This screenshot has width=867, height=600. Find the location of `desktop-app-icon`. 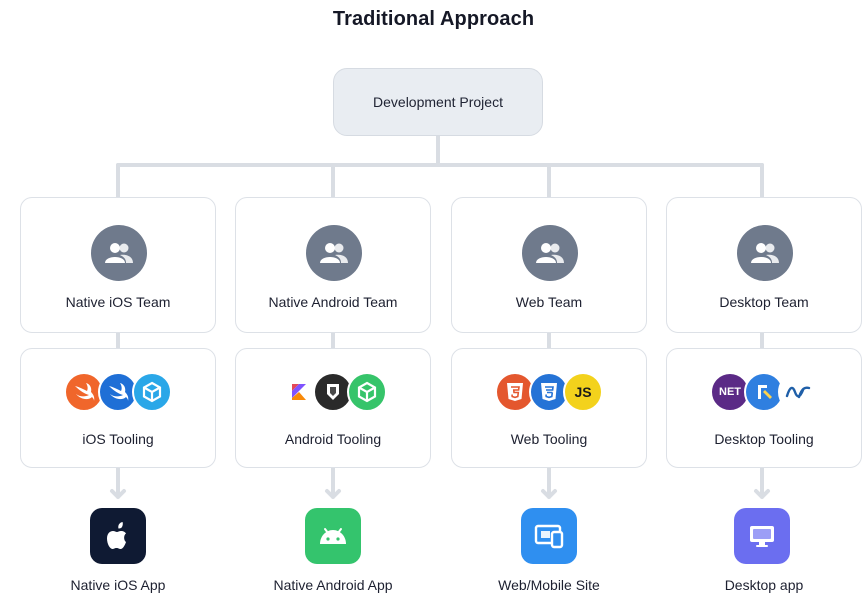

desktop-app-icon is located at coordinates (762, 536).